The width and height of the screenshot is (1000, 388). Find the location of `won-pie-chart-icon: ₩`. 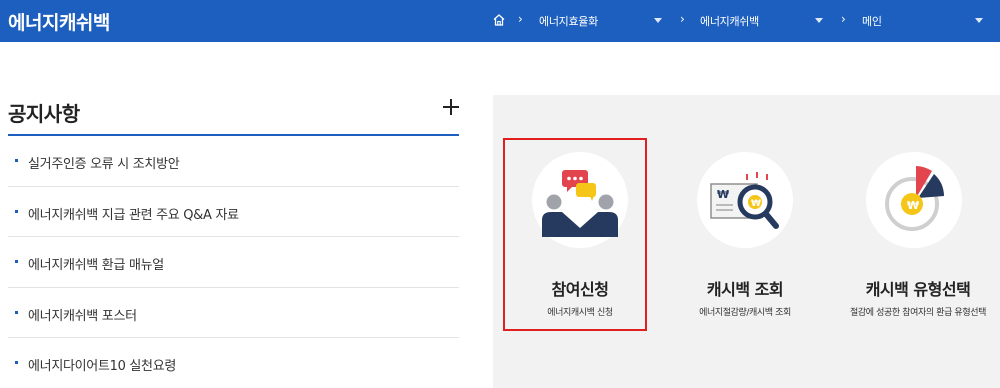

won-pie-chart-icon: ₩ is located at coordinates (914, 198).